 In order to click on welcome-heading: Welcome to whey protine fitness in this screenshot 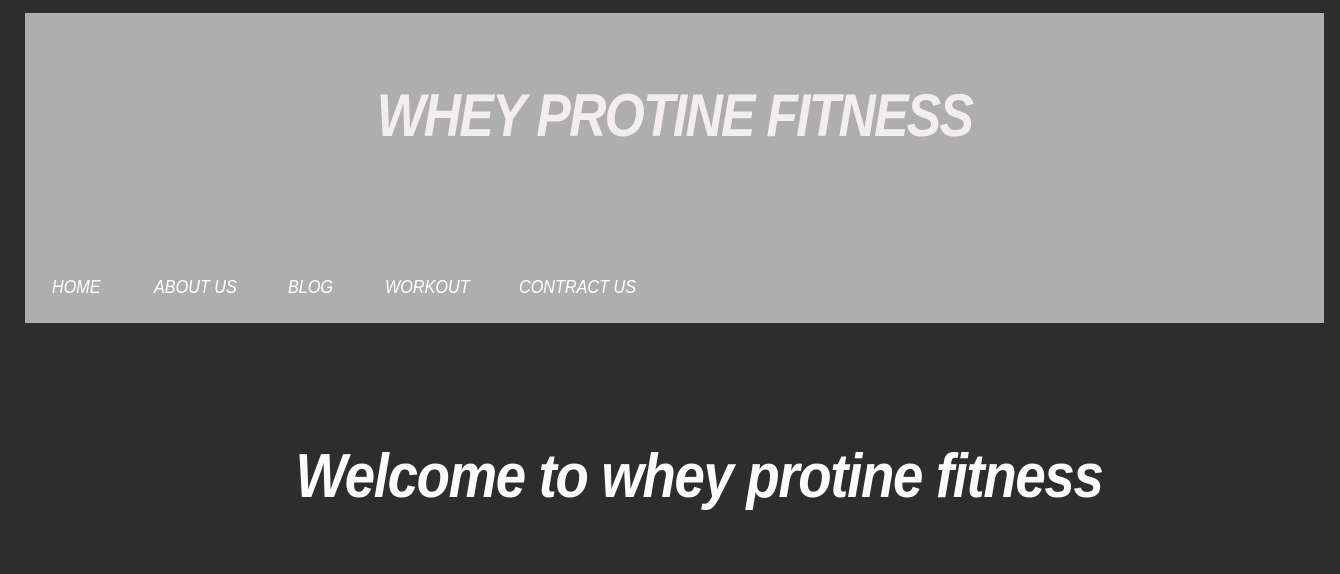, I will do `click(699, 476)`.